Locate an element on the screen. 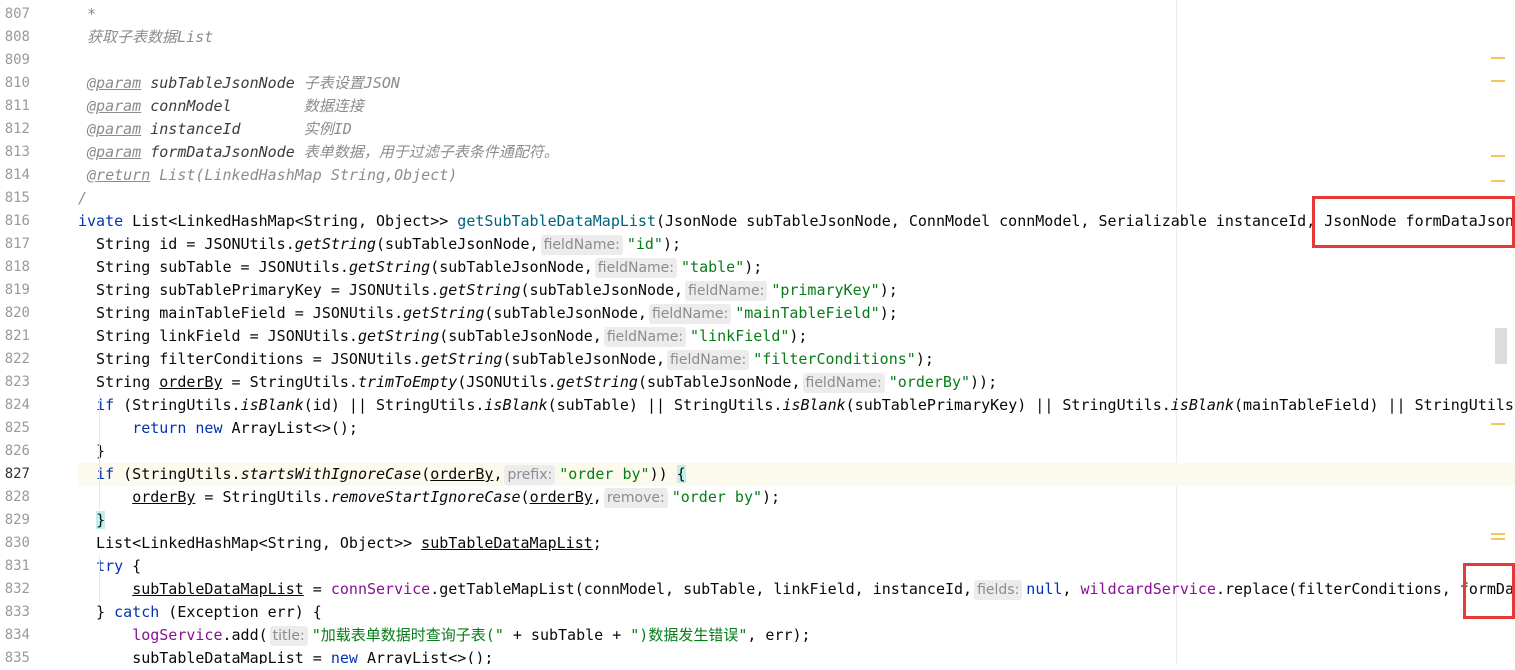 This screenshot has height=670, width=1515. code-token: getSubTableDataMapList is located at coordinates (556, 221).